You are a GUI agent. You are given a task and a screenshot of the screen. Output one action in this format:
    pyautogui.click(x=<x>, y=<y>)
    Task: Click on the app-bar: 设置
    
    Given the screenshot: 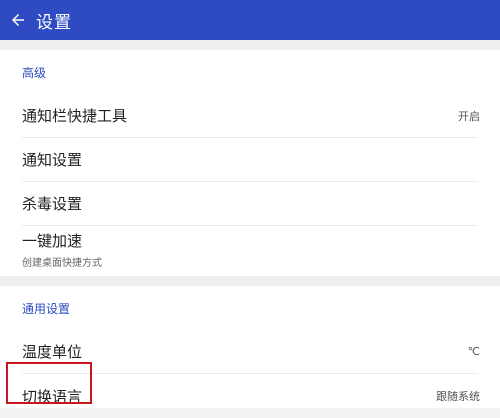 What is the action you would take?
    pyautogui.click(x=250, y=20)
    